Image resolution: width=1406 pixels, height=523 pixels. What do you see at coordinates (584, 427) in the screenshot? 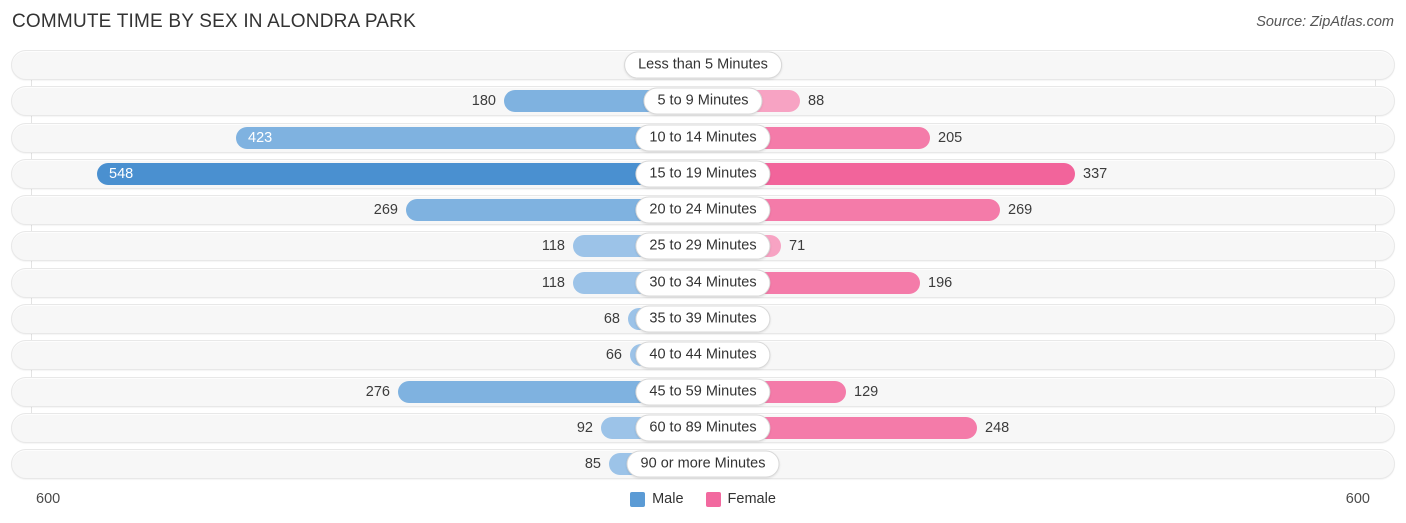
I see `male-value-label: 92` at bounding box center [584, 427].